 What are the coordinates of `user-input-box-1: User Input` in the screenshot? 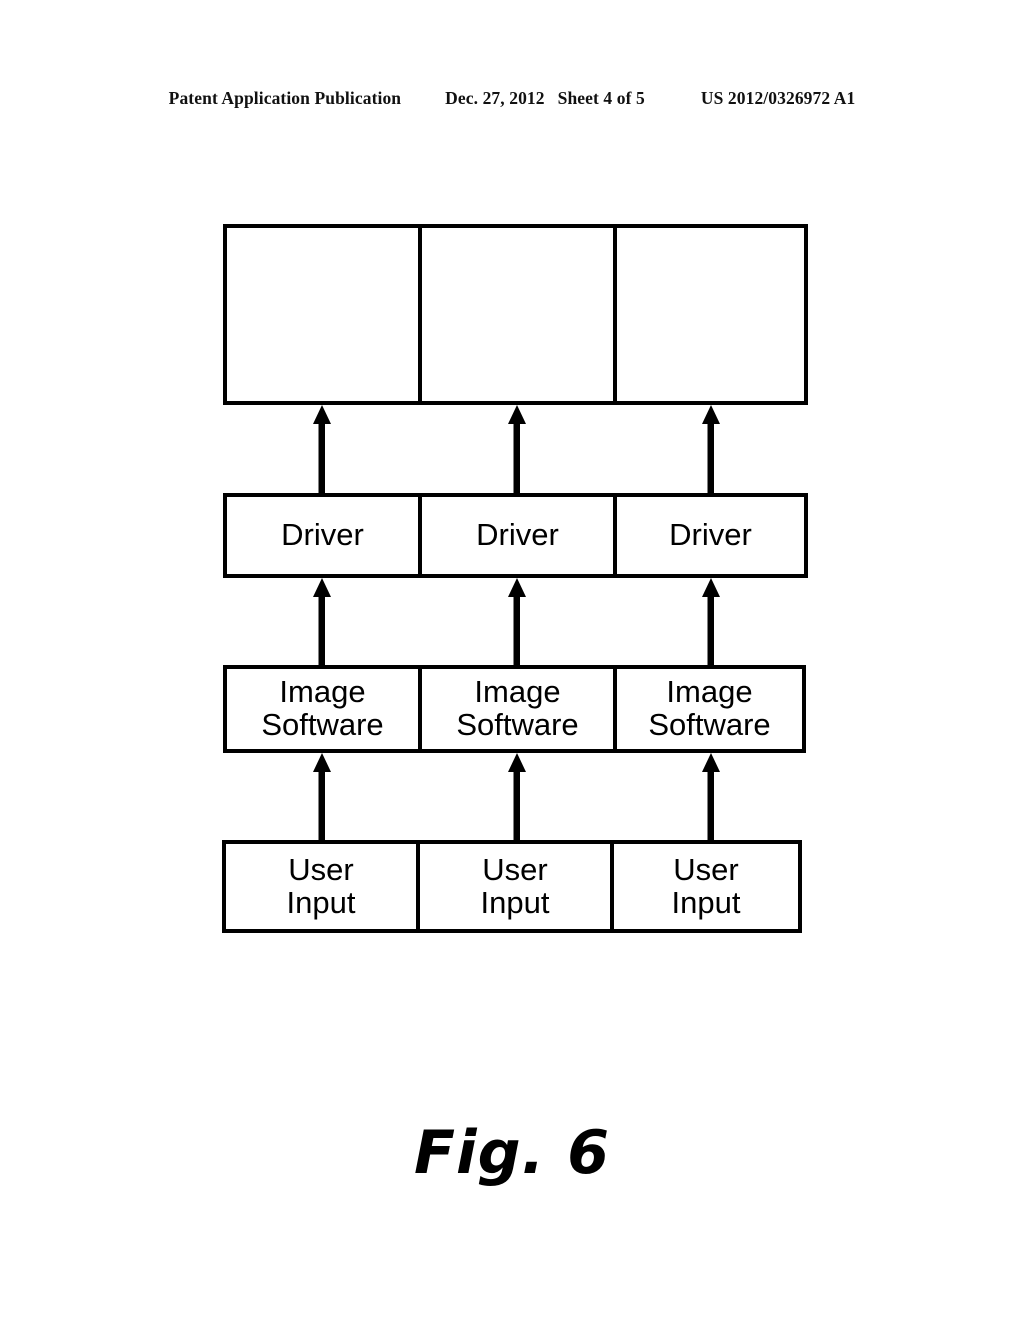 It's located at (323, 886).